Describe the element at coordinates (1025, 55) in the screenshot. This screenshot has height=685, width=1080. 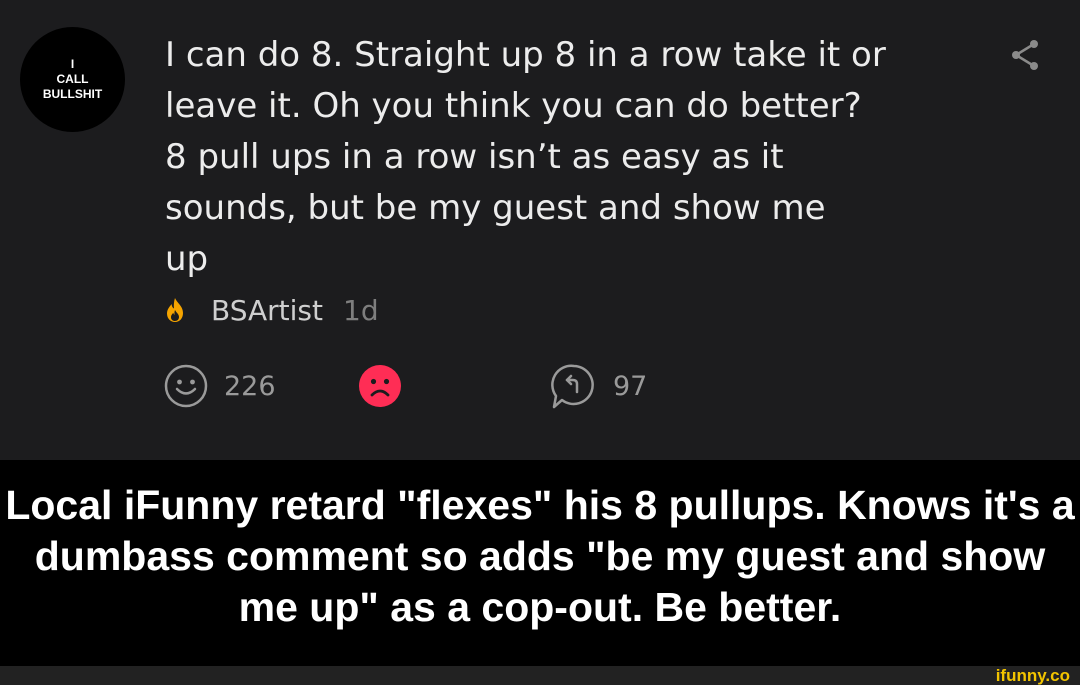
I see `share-icon` at that location.